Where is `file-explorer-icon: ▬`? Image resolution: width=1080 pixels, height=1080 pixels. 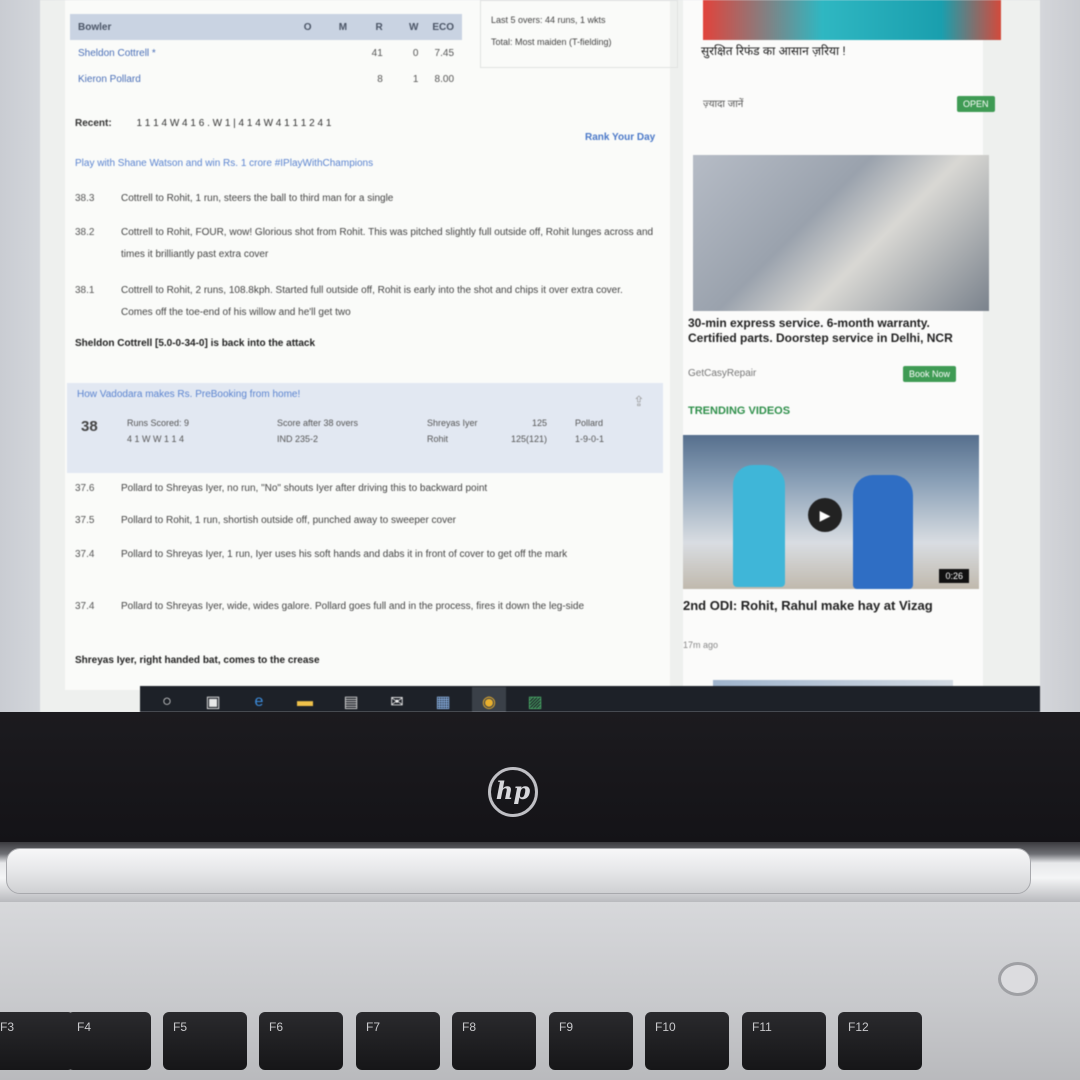 file-explorer-icon: ▬ is located at coordinates (305, 699).